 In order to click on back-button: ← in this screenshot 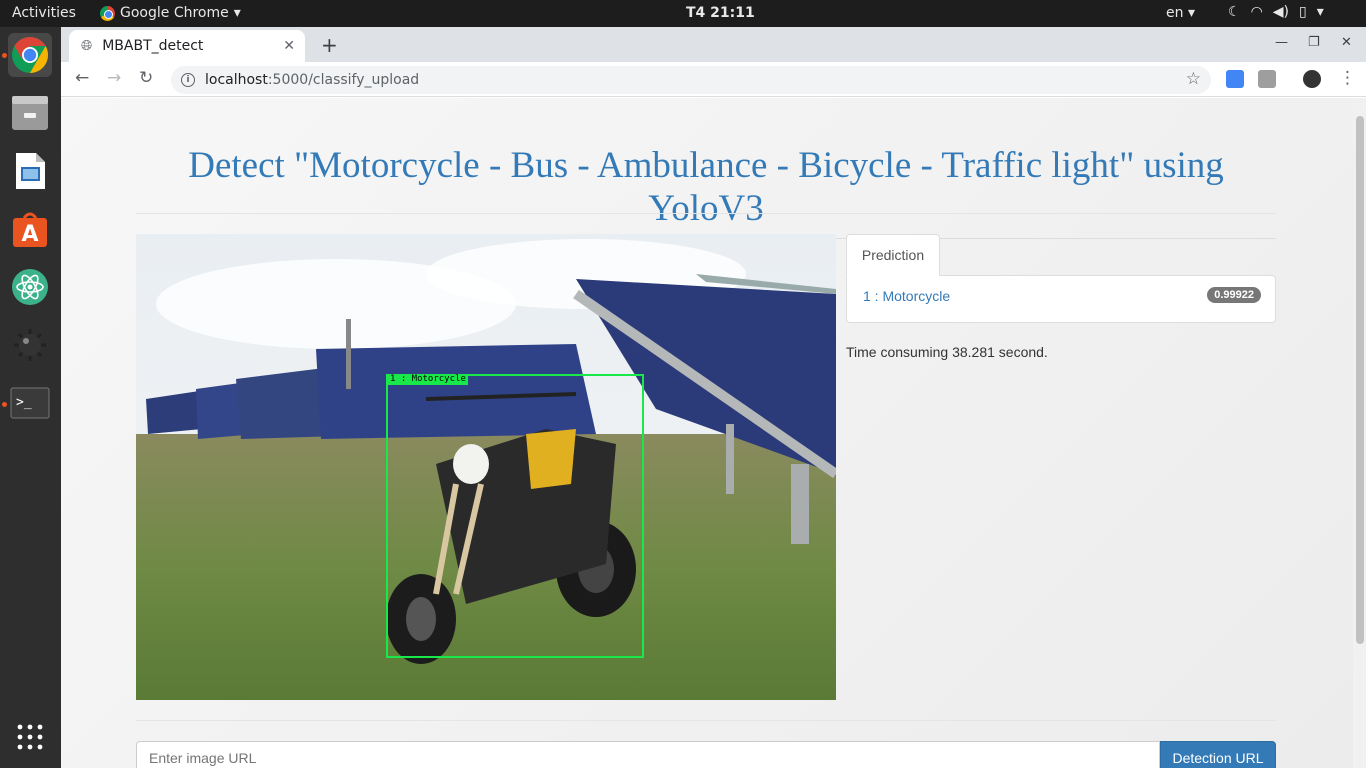, I will do `click(82, 78)`.